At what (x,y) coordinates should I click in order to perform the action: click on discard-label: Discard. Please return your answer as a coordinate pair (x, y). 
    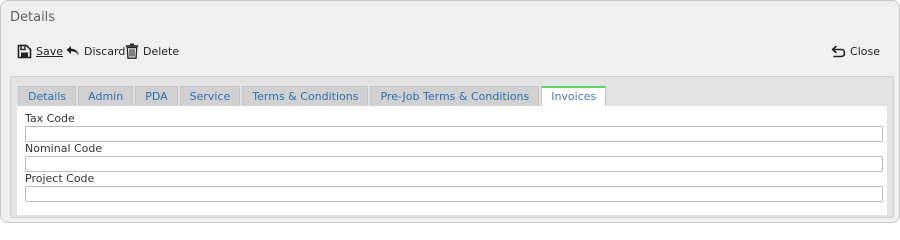
    Looking at the image, I should click on (105, 51).